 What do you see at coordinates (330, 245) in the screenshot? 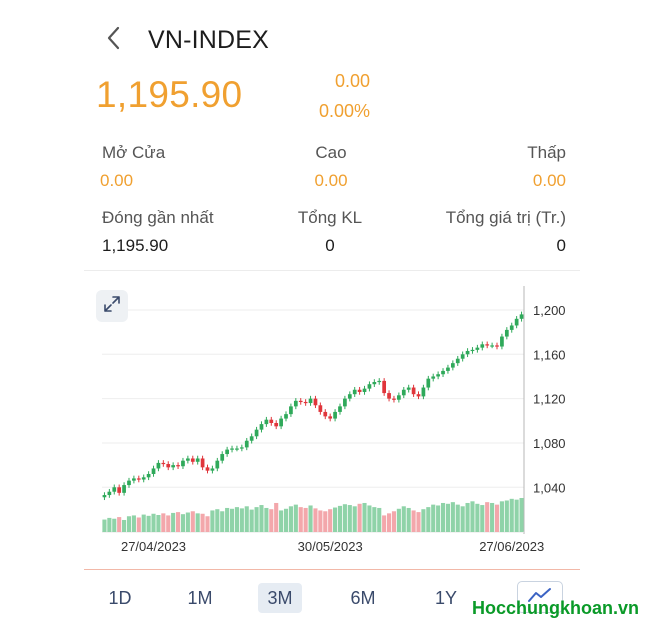
I see `volume-value: 0` at bounding box center [330, 245].